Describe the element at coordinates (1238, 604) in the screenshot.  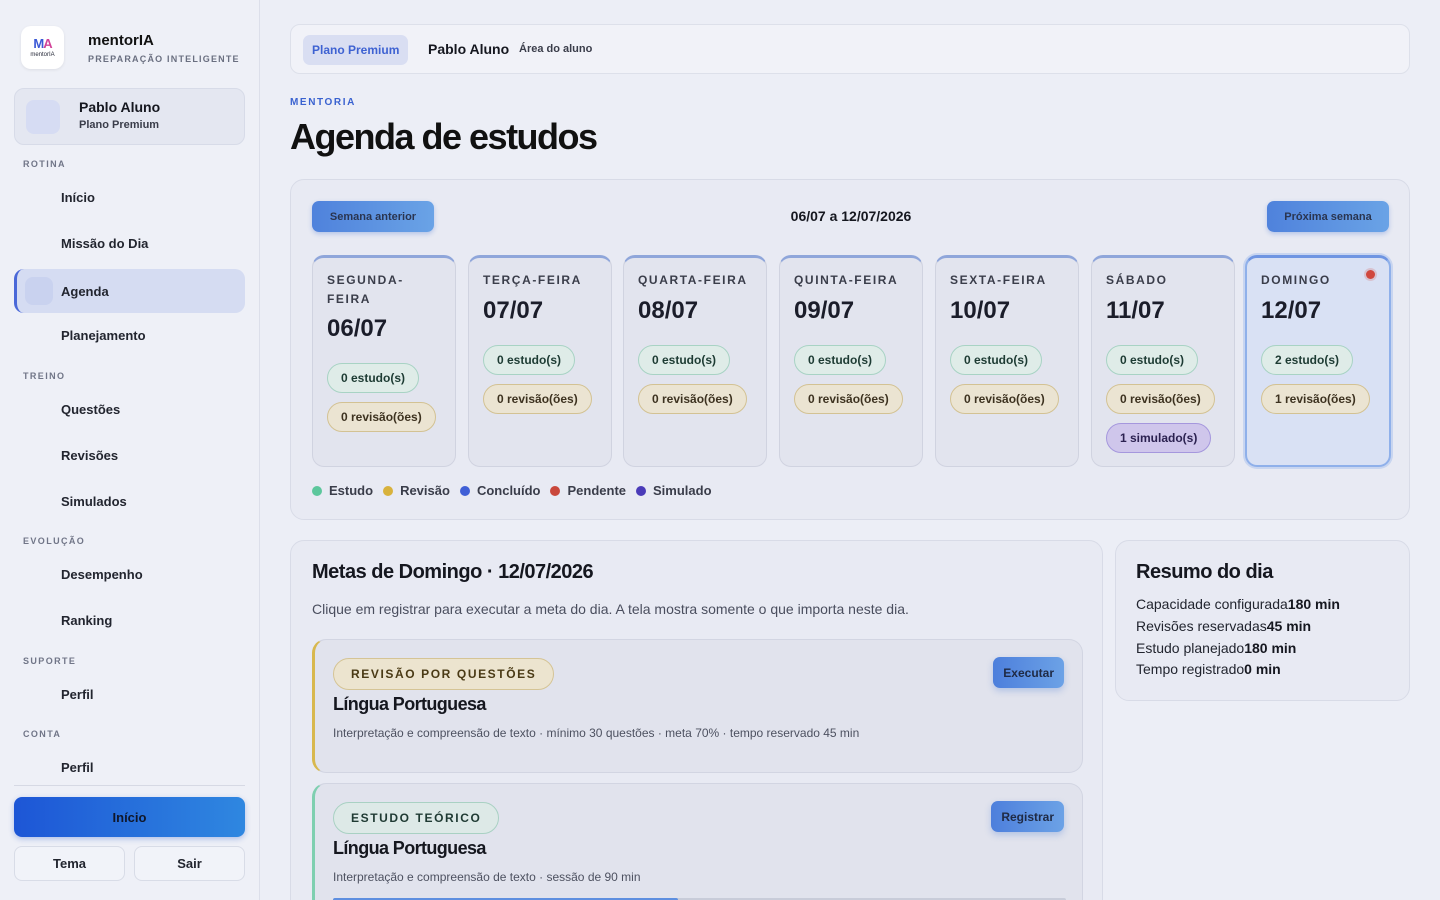
I see `summary-row-capacity: Capacidade configurada180 min` at that location.